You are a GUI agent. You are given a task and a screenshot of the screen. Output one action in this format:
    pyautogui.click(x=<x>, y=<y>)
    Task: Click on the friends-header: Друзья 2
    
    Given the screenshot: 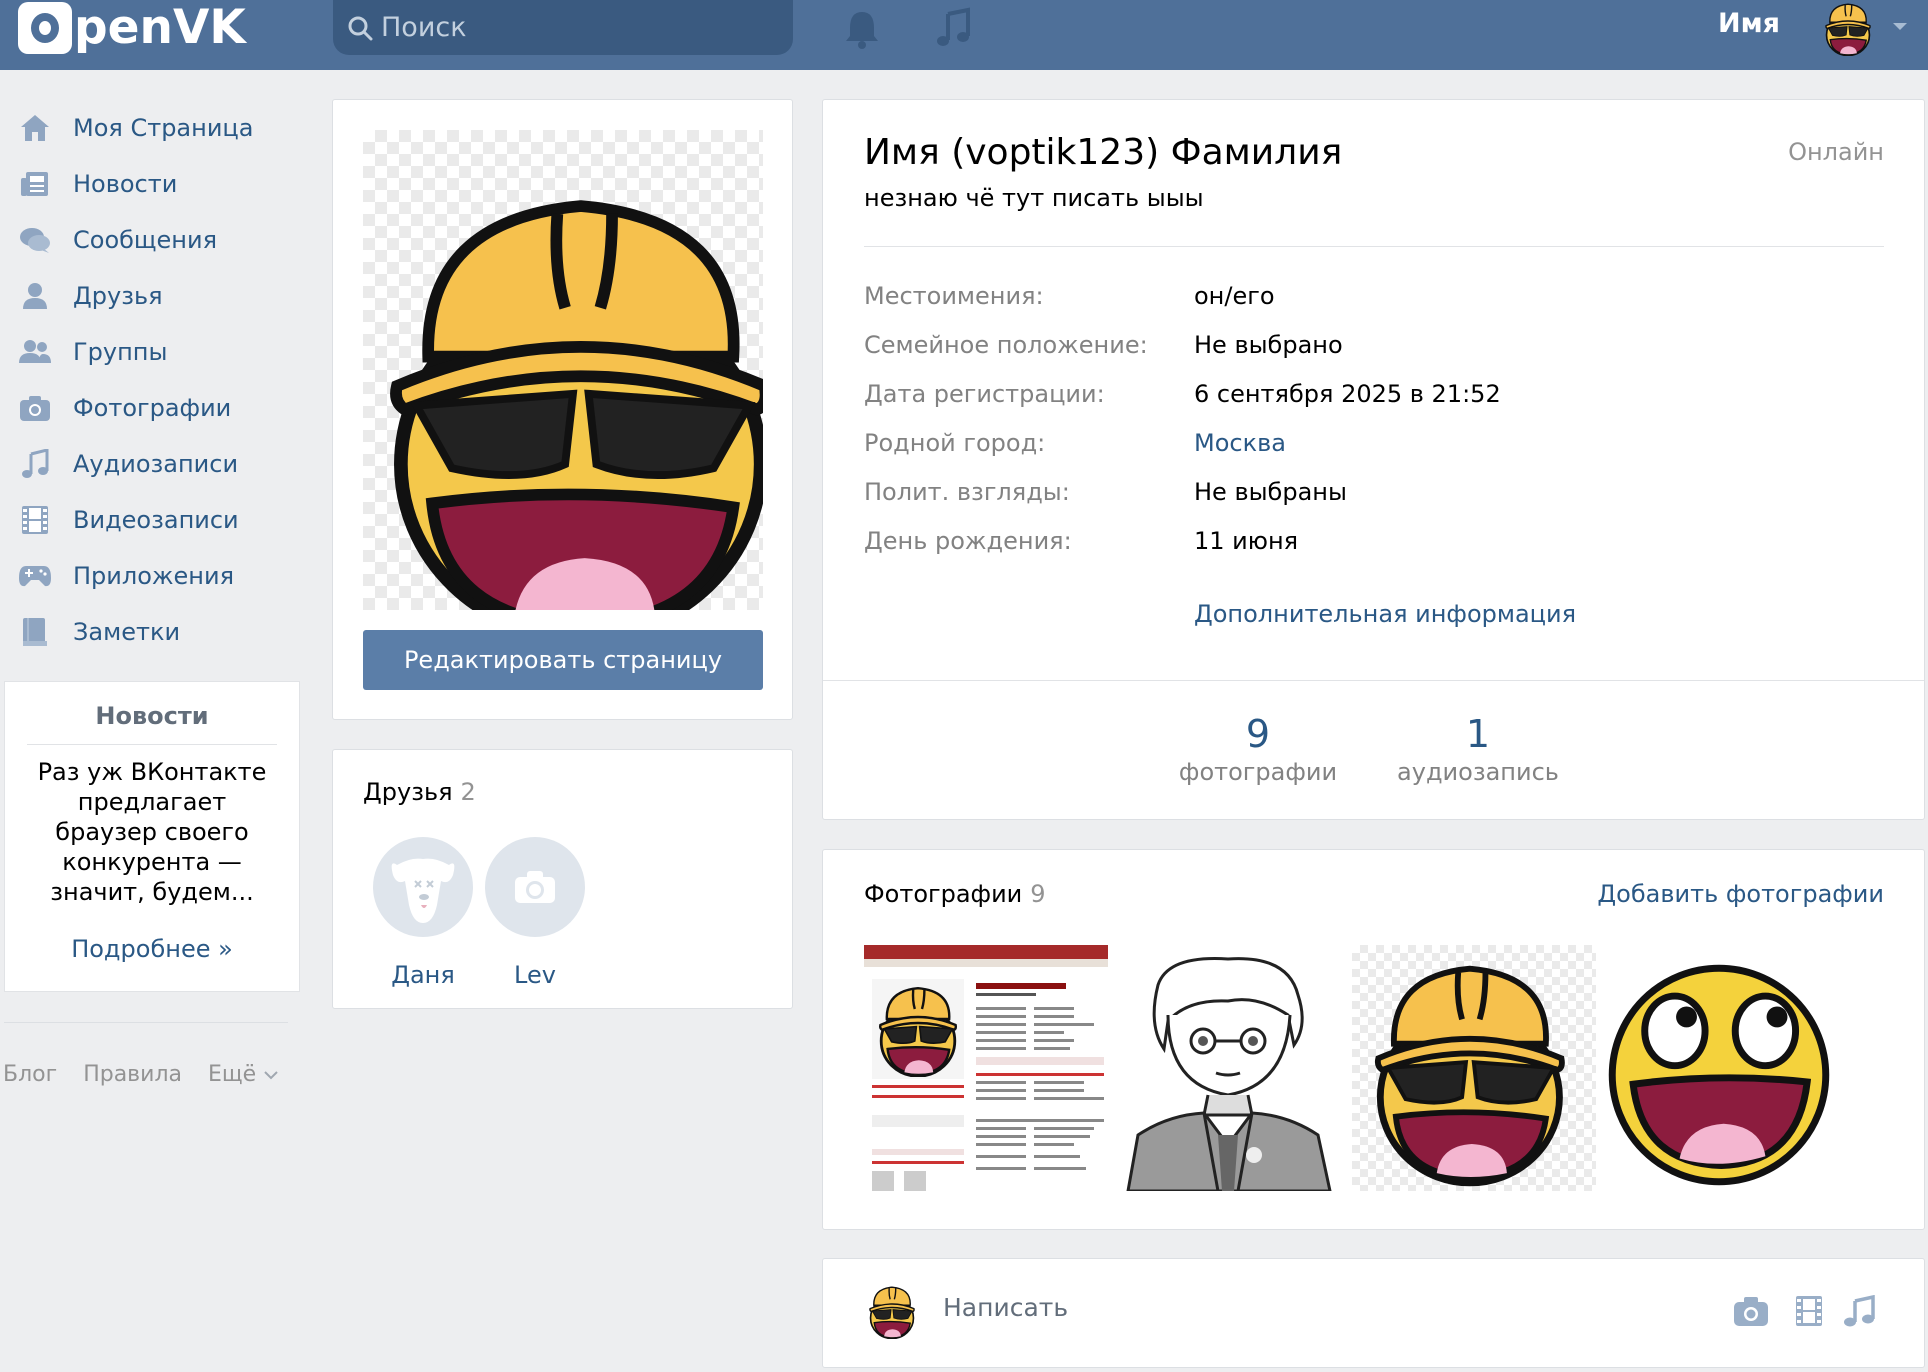 What is the action you would take?
    pyautogui.click(x=419, y=792)
    